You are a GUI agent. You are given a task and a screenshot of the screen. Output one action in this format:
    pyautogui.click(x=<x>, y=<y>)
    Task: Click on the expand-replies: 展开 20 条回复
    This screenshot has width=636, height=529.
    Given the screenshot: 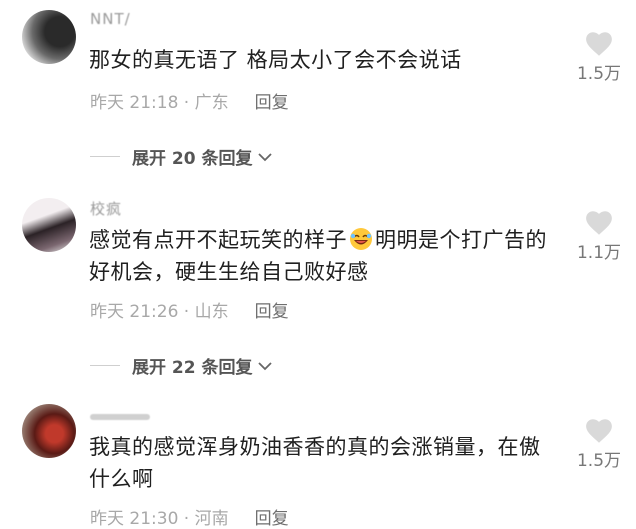 What is the action you would take?
    pyautogui.click(x=181, y=156)
    